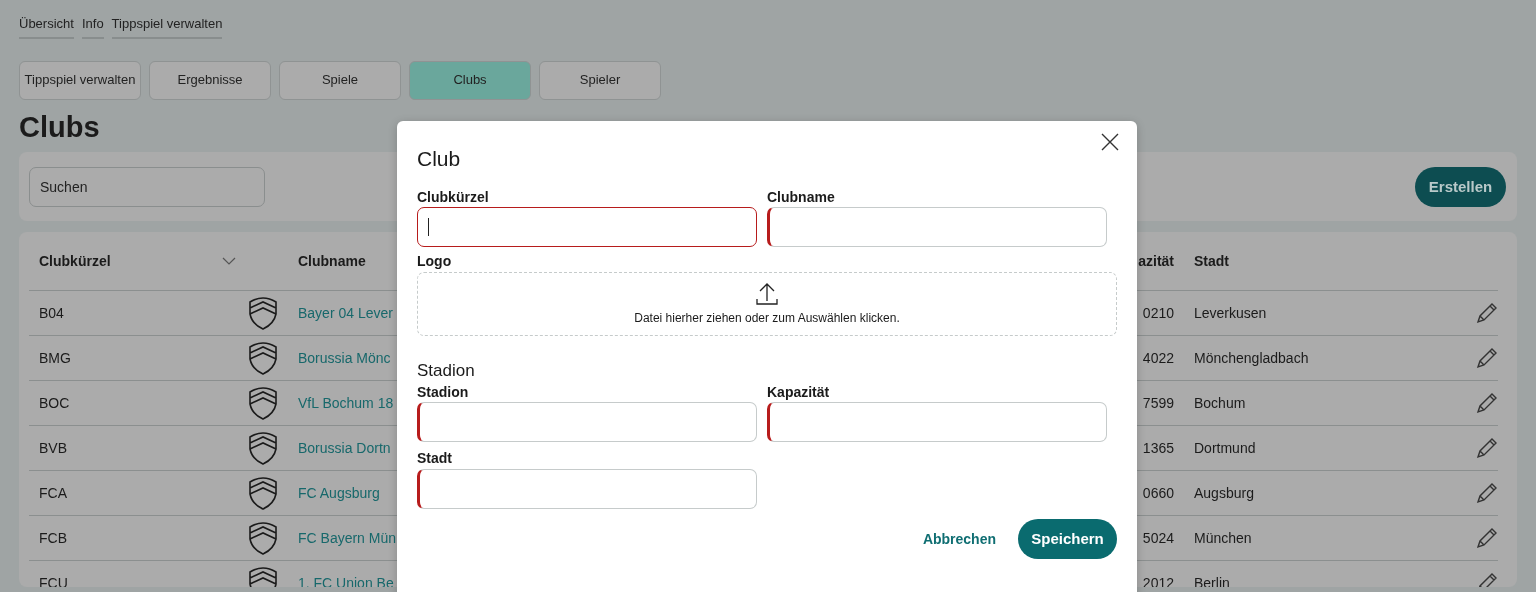  I want to click on create-button: Erstellen, so click(1460, 186).